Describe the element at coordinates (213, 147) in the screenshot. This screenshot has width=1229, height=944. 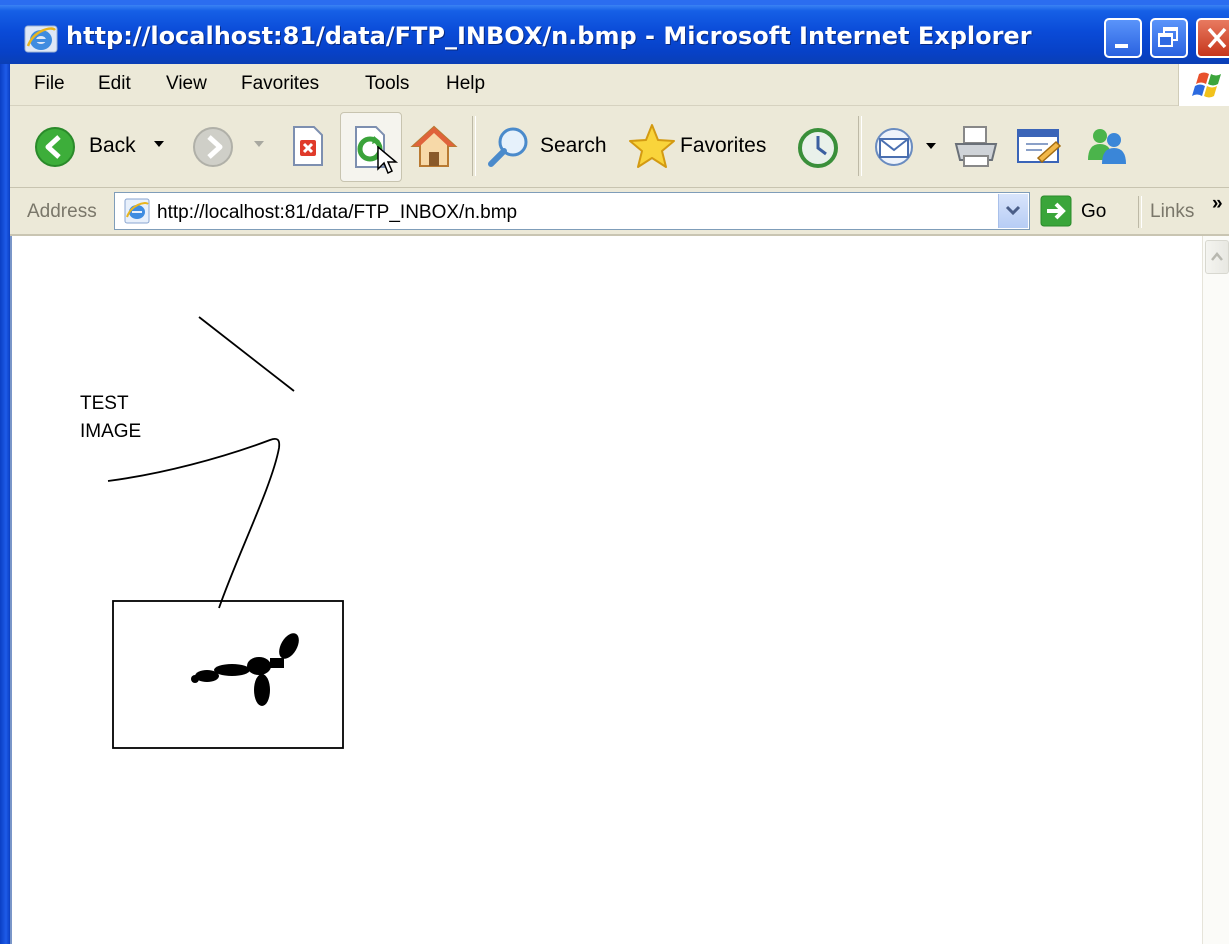
I see `forward-arrow-icon` at that location.